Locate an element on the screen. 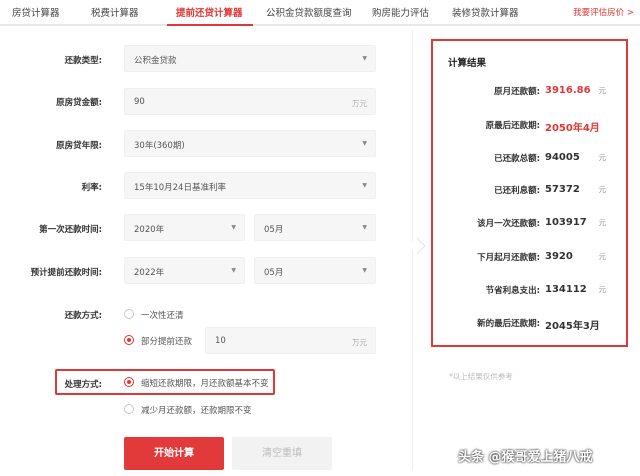  tab-tax-calculator: 税费计算器 is located at coordinates (115, 12).